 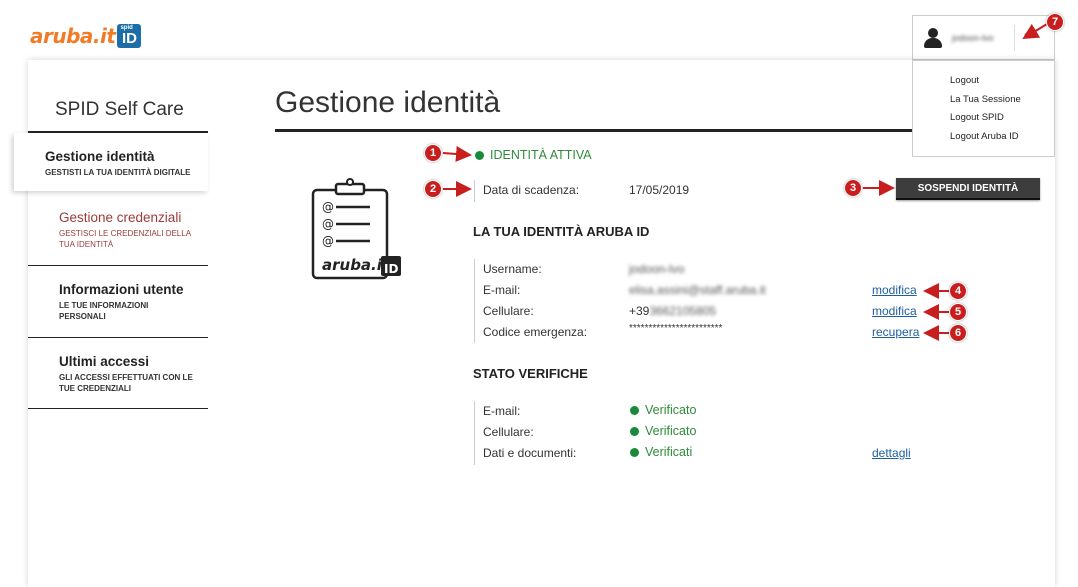 What do you see at coordinates (601, 130) in the screenshot?
I see `title-divider` at bounding box center [601, 130].